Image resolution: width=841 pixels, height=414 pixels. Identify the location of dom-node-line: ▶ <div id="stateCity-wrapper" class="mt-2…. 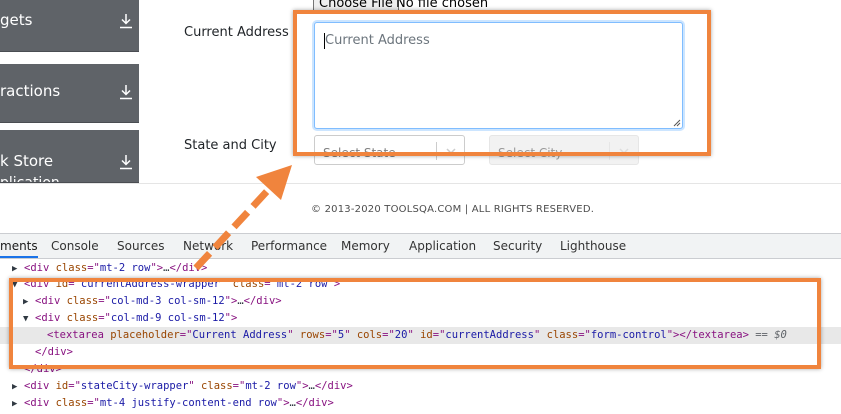
(182, 386).